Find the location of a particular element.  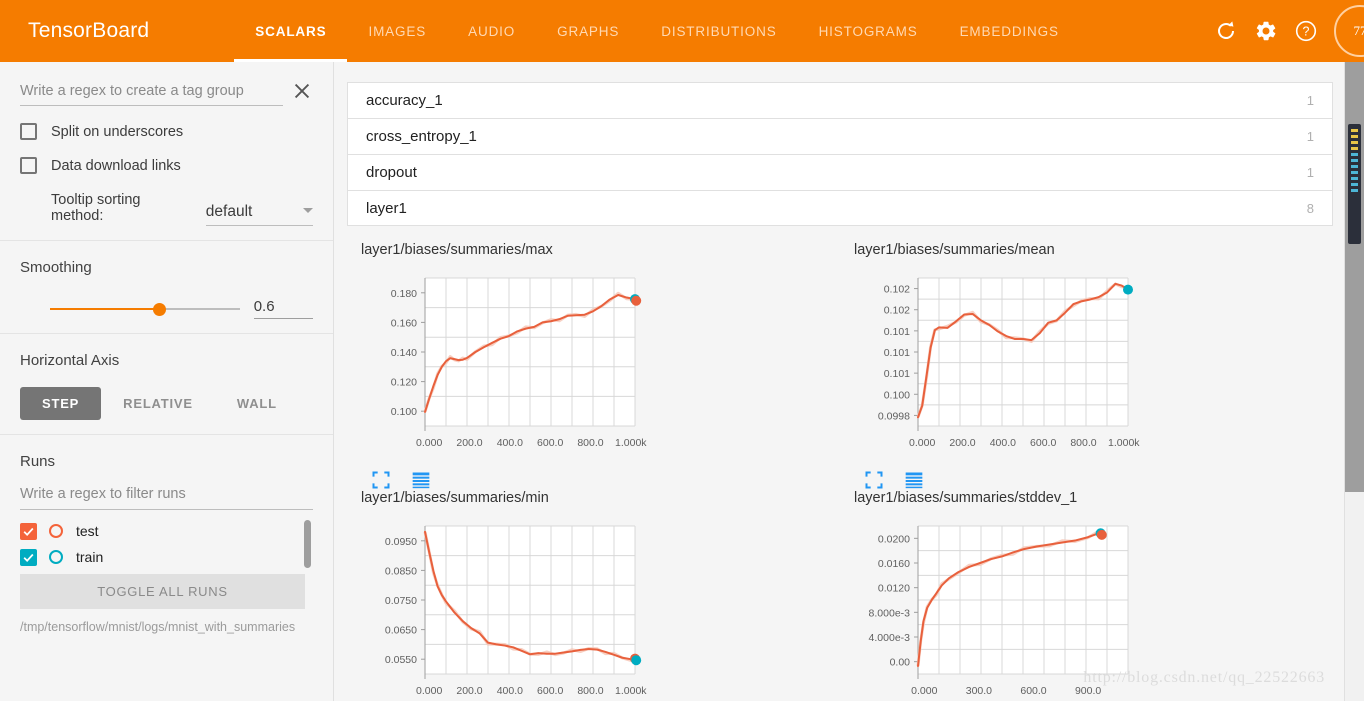

runs-list-scrollbar is located at coordinates (307, 544).